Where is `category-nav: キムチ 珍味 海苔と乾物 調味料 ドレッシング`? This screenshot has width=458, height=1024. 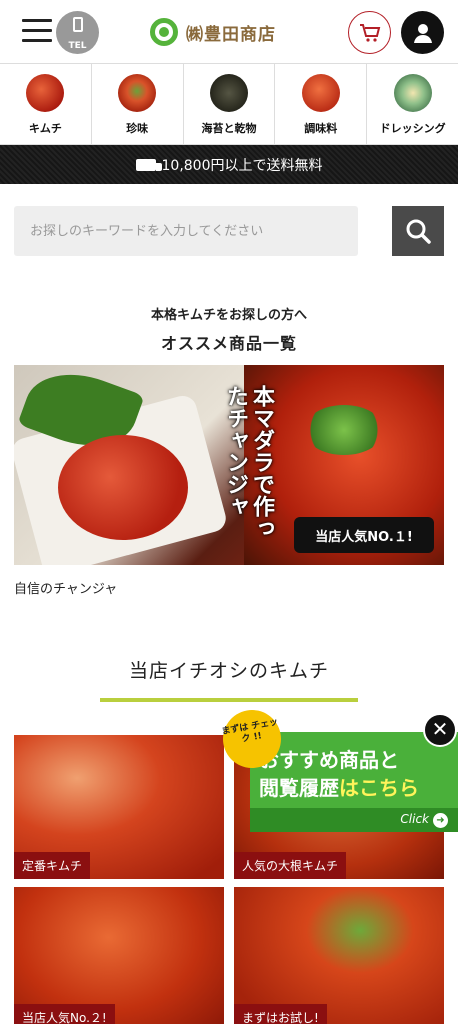
category-nav: キムチ 珍味 海苔と乾物 調味料 ドレッシング is located at coordinates (229, 104).